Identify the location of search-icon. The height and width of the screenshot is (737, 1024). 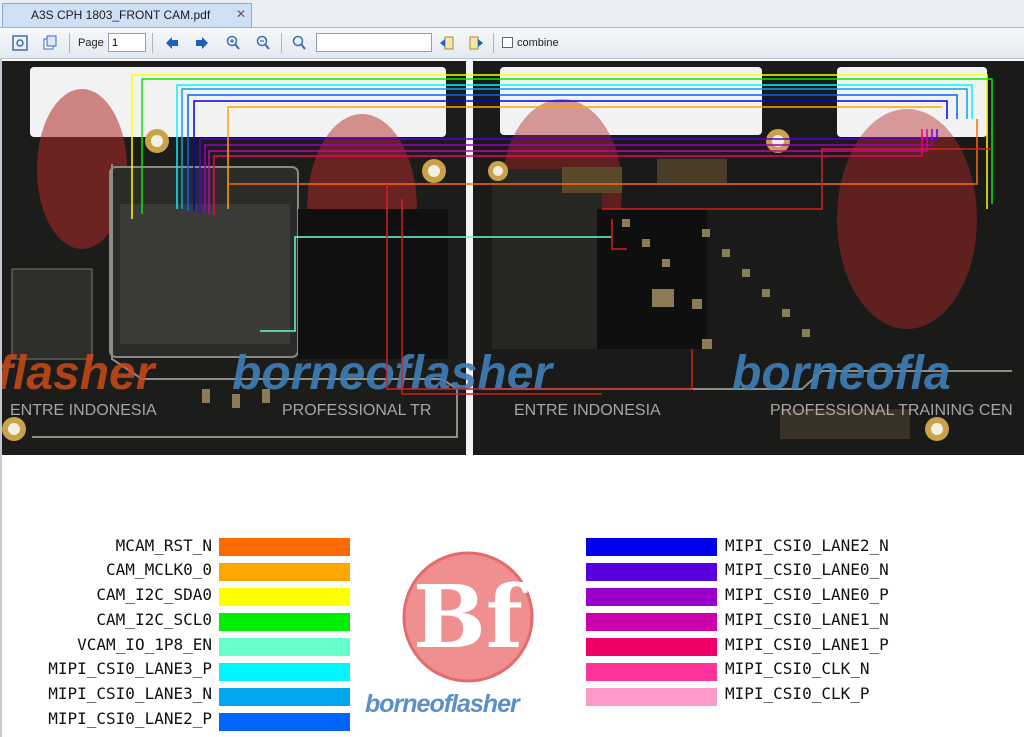
(299, 43).